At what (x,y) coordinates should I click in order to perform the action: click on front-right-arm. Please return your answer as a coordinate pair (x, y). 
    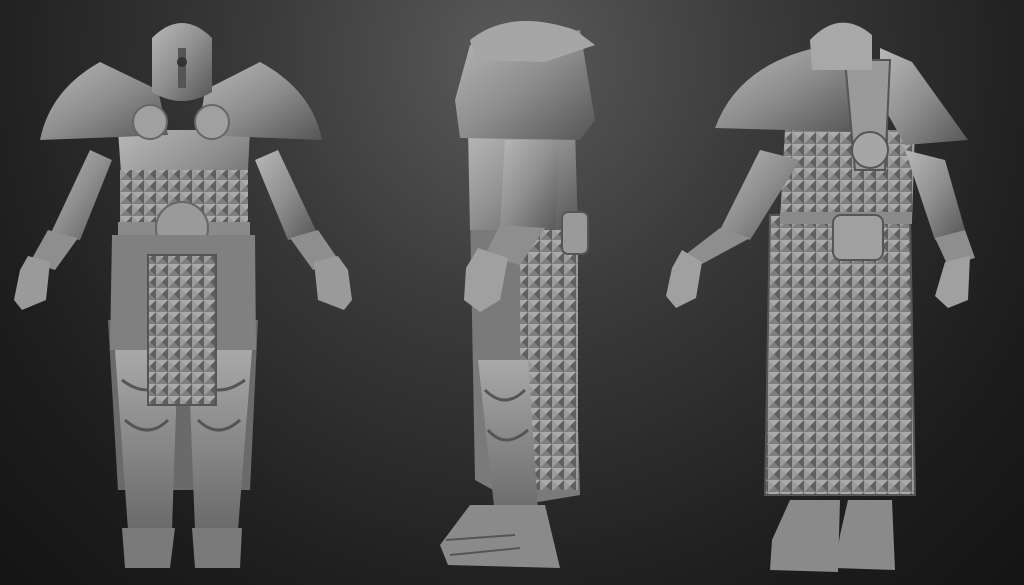
    Looking at the image, I should click on (286, 195).